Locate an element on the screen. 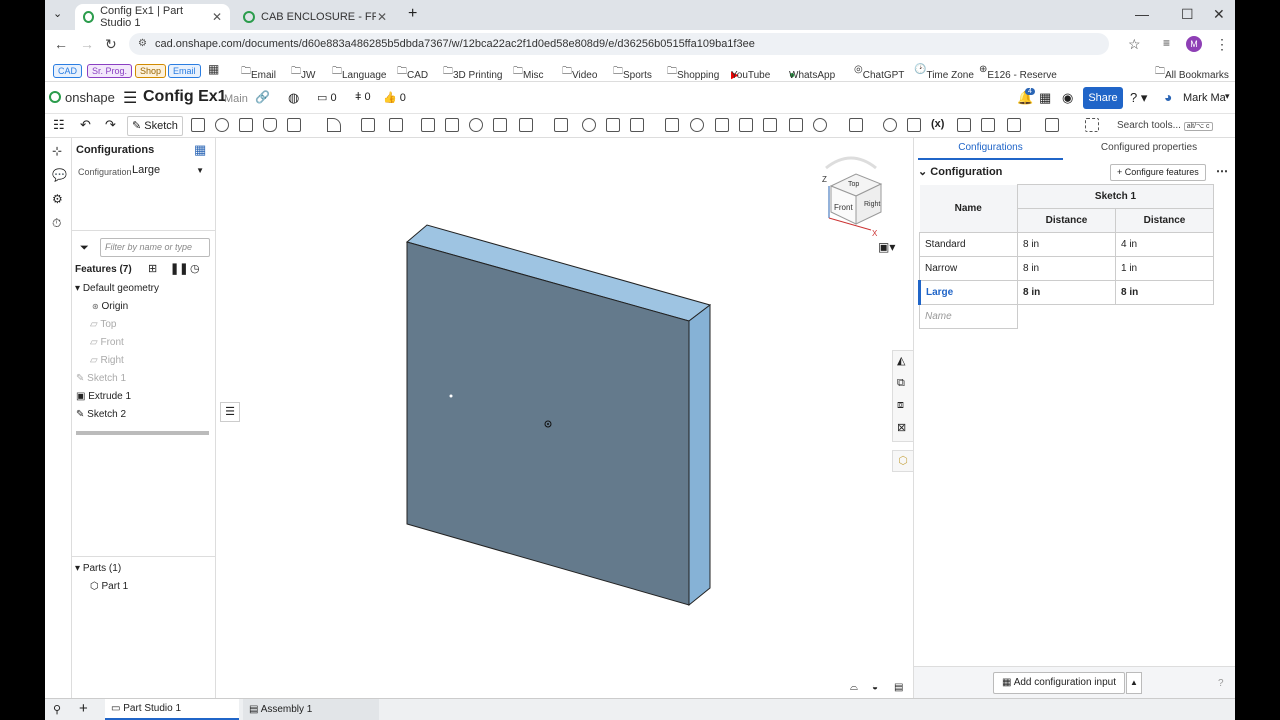 This screenshot has height=720, width=1280. thicken-icon is located at coordinates (294, 125).